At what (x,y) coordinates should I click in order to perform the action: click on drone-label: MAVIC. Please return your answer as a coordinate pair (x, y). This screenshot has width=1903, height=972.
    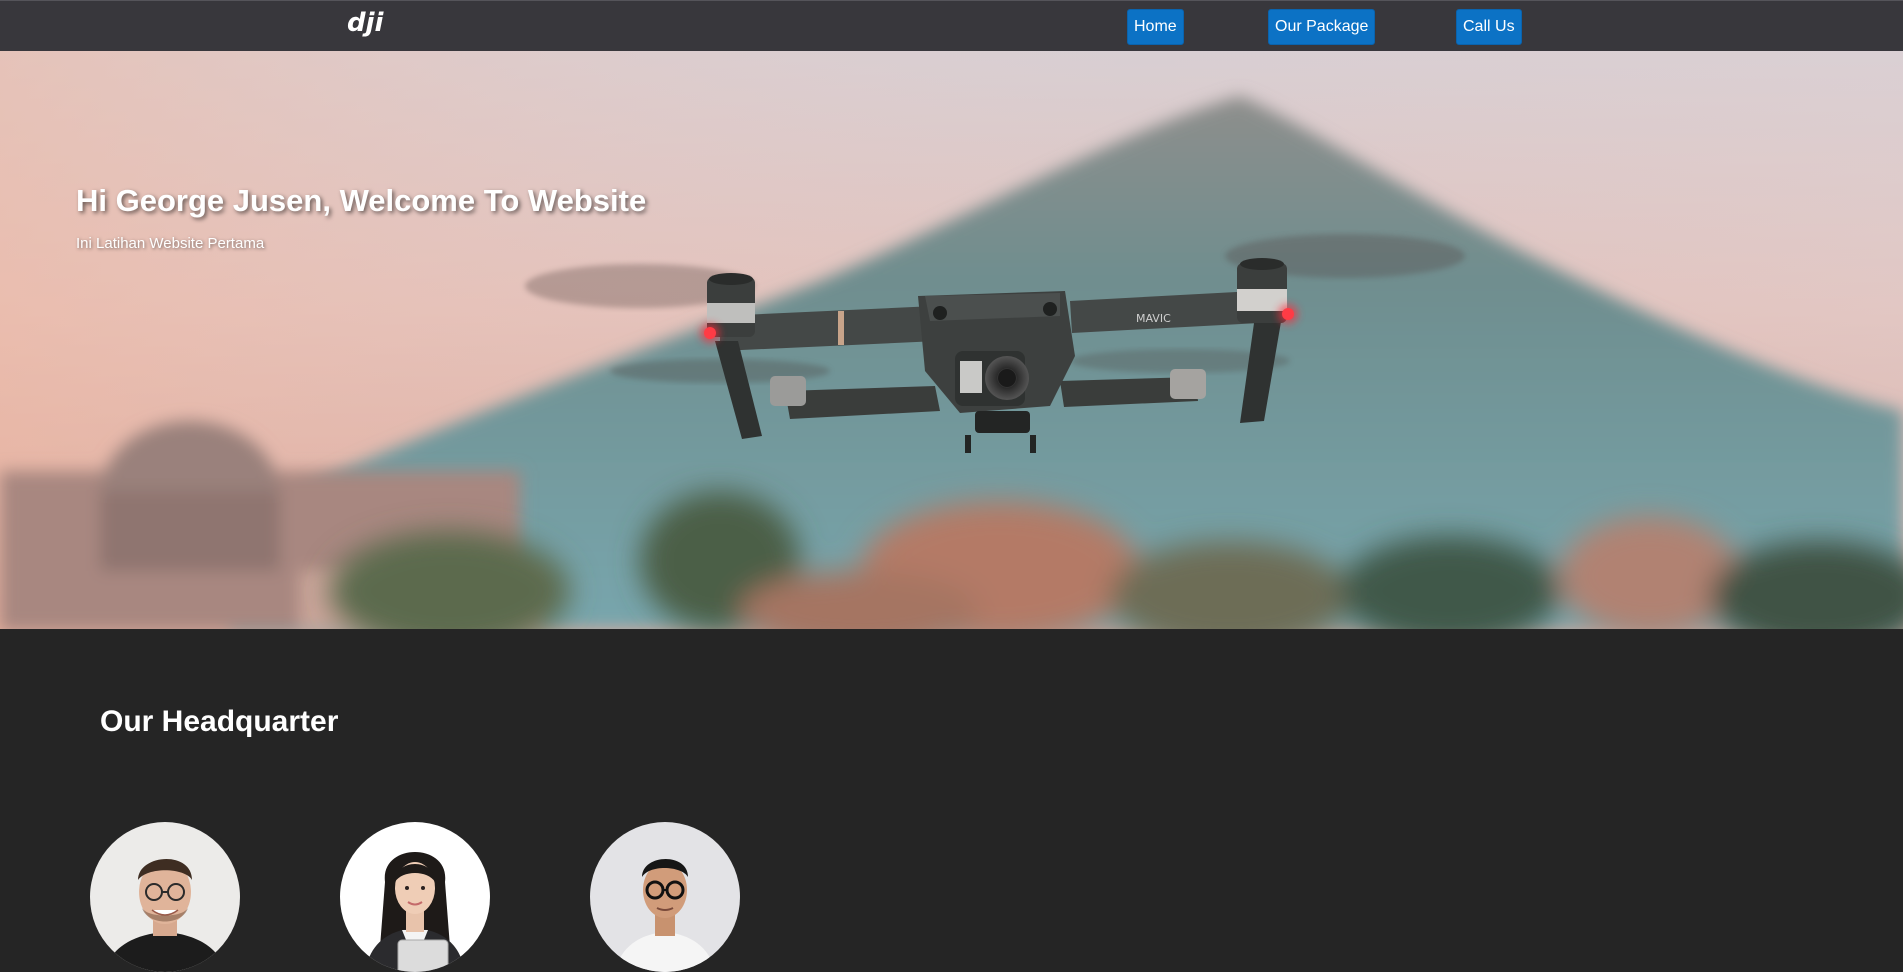
    Looking at the image, I should click on (1153, 318).